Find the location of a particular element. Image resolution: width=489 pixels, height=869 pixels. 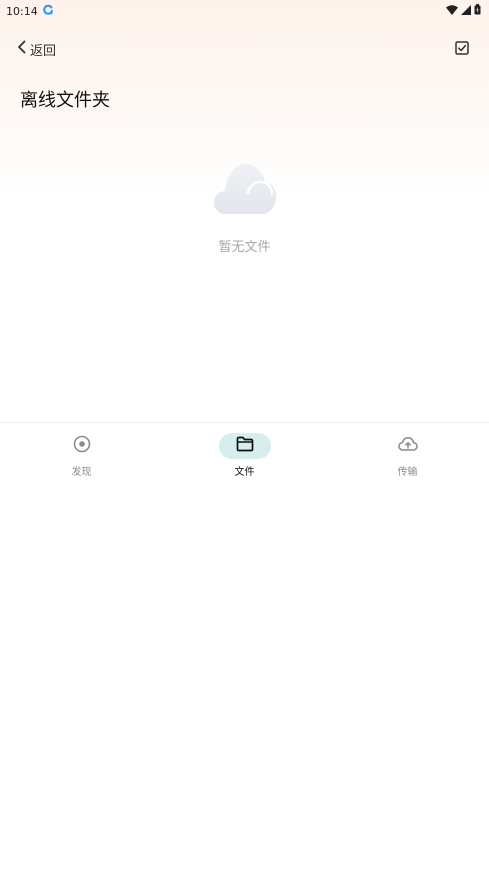

nav-item-files: 文件 is located at coordinates (244, 453).